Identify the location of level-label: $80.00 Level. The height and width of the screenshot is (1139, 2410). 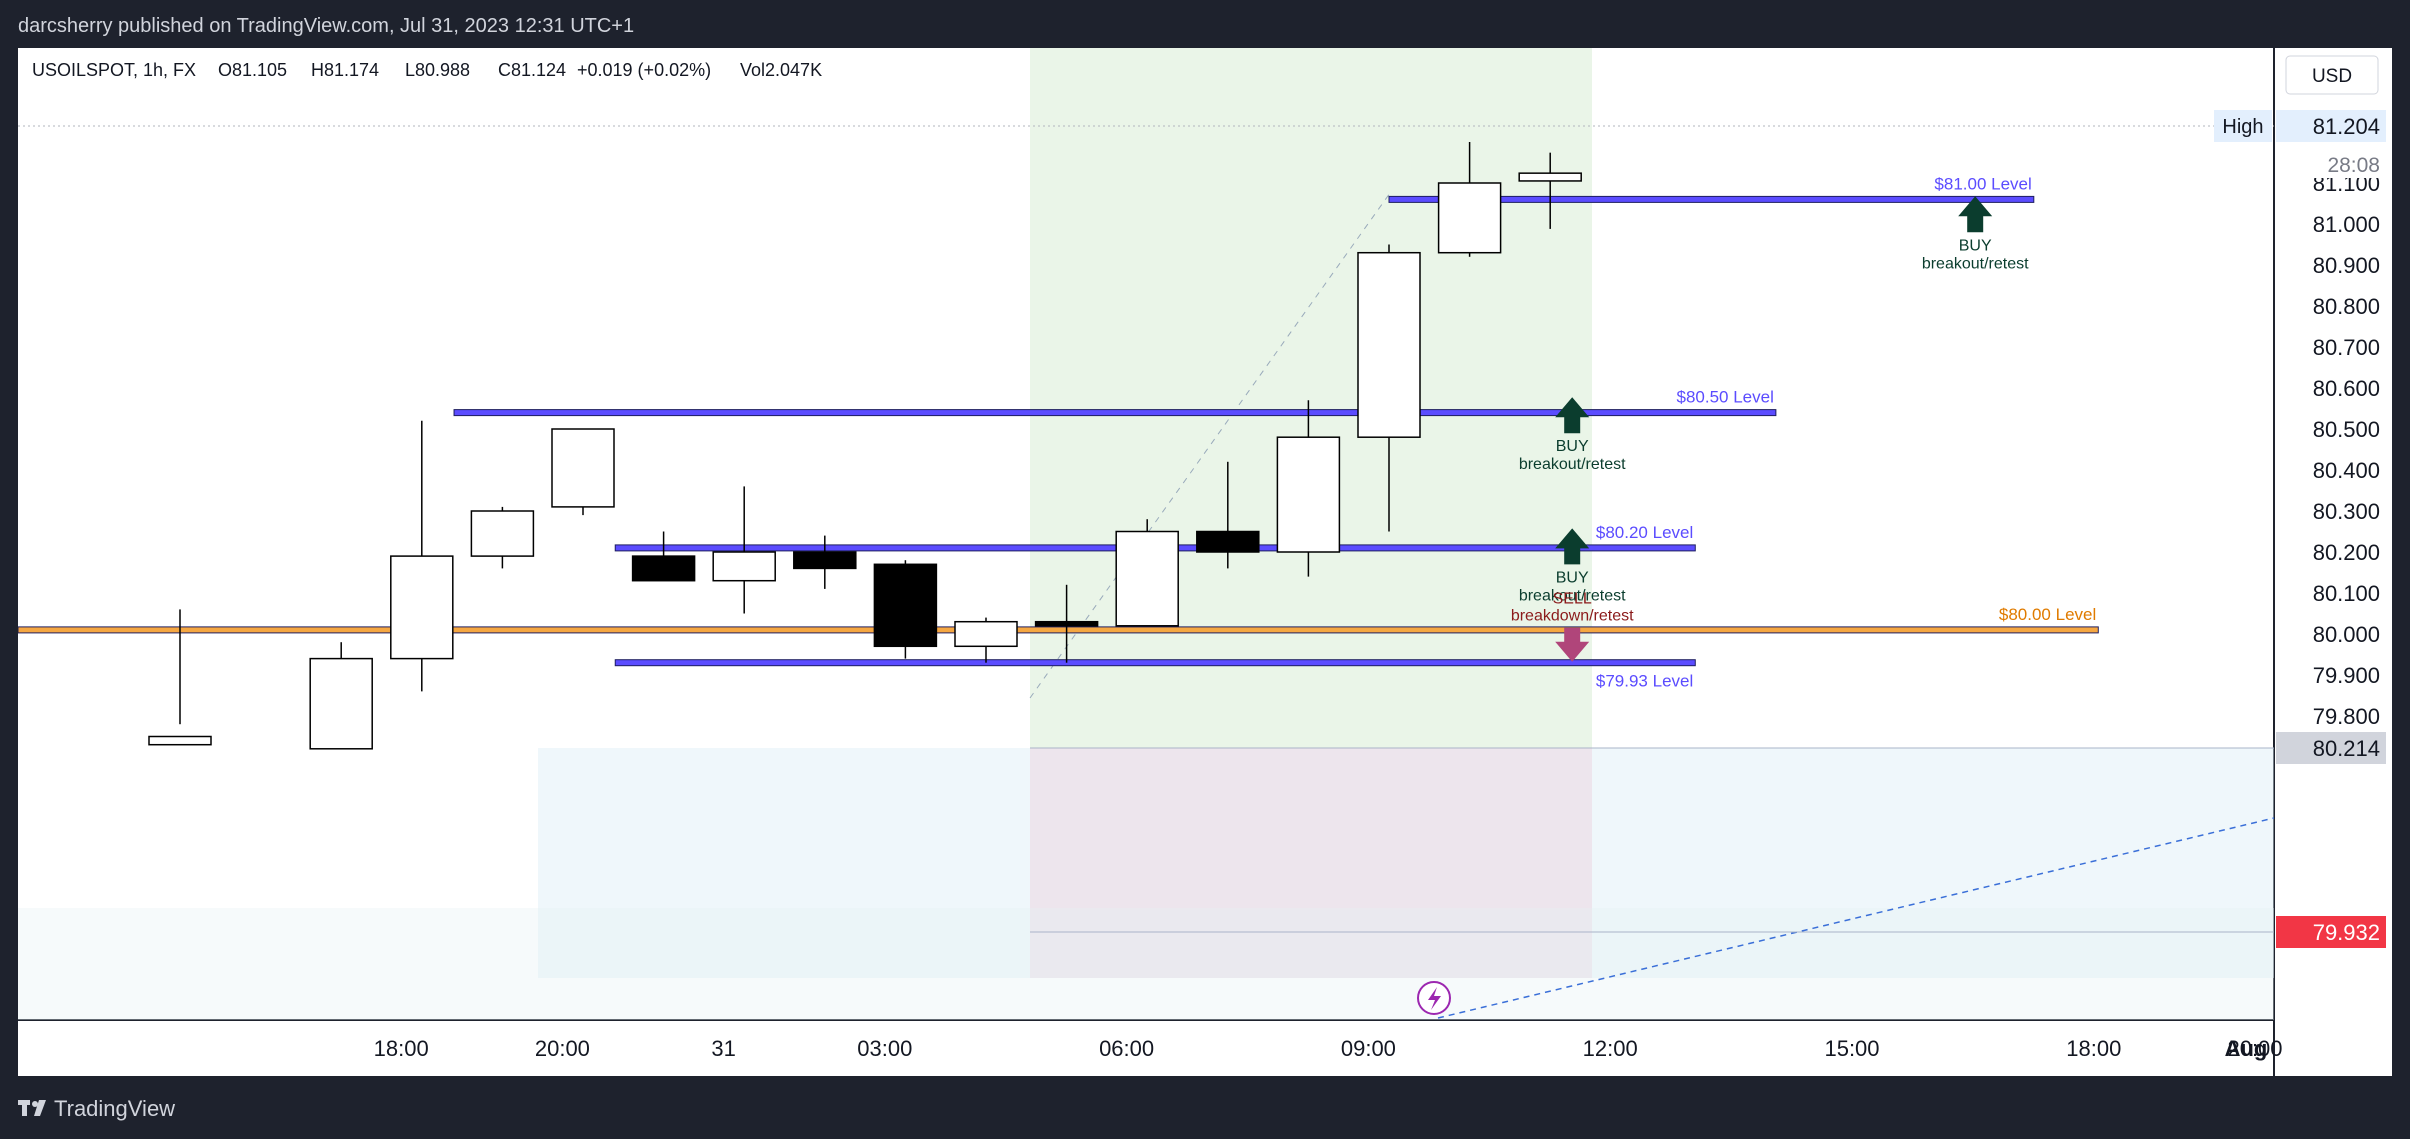
(2047, 614).